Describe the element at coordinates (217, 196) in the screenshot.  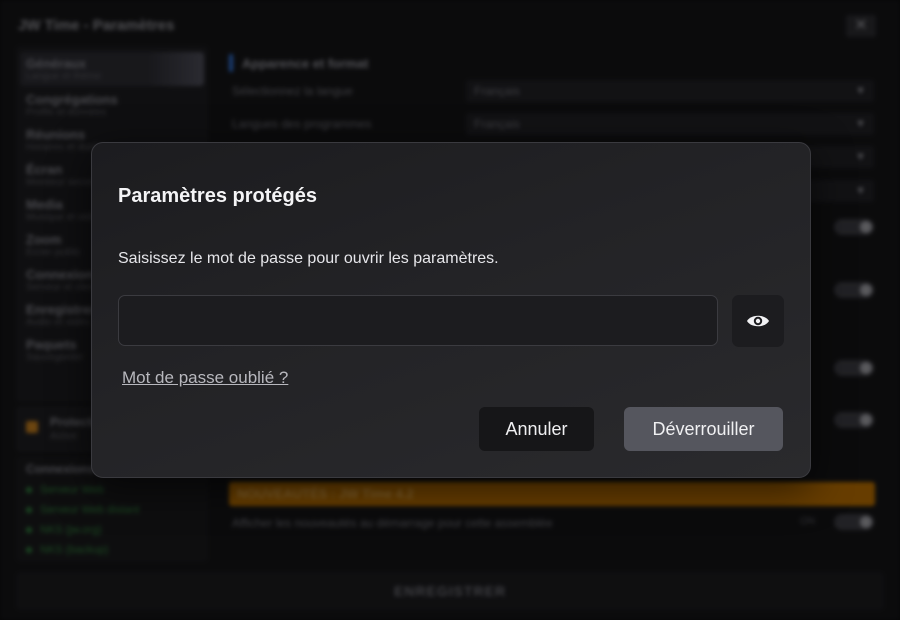
I see `dialog-title: Paramètres protégés` at that location.